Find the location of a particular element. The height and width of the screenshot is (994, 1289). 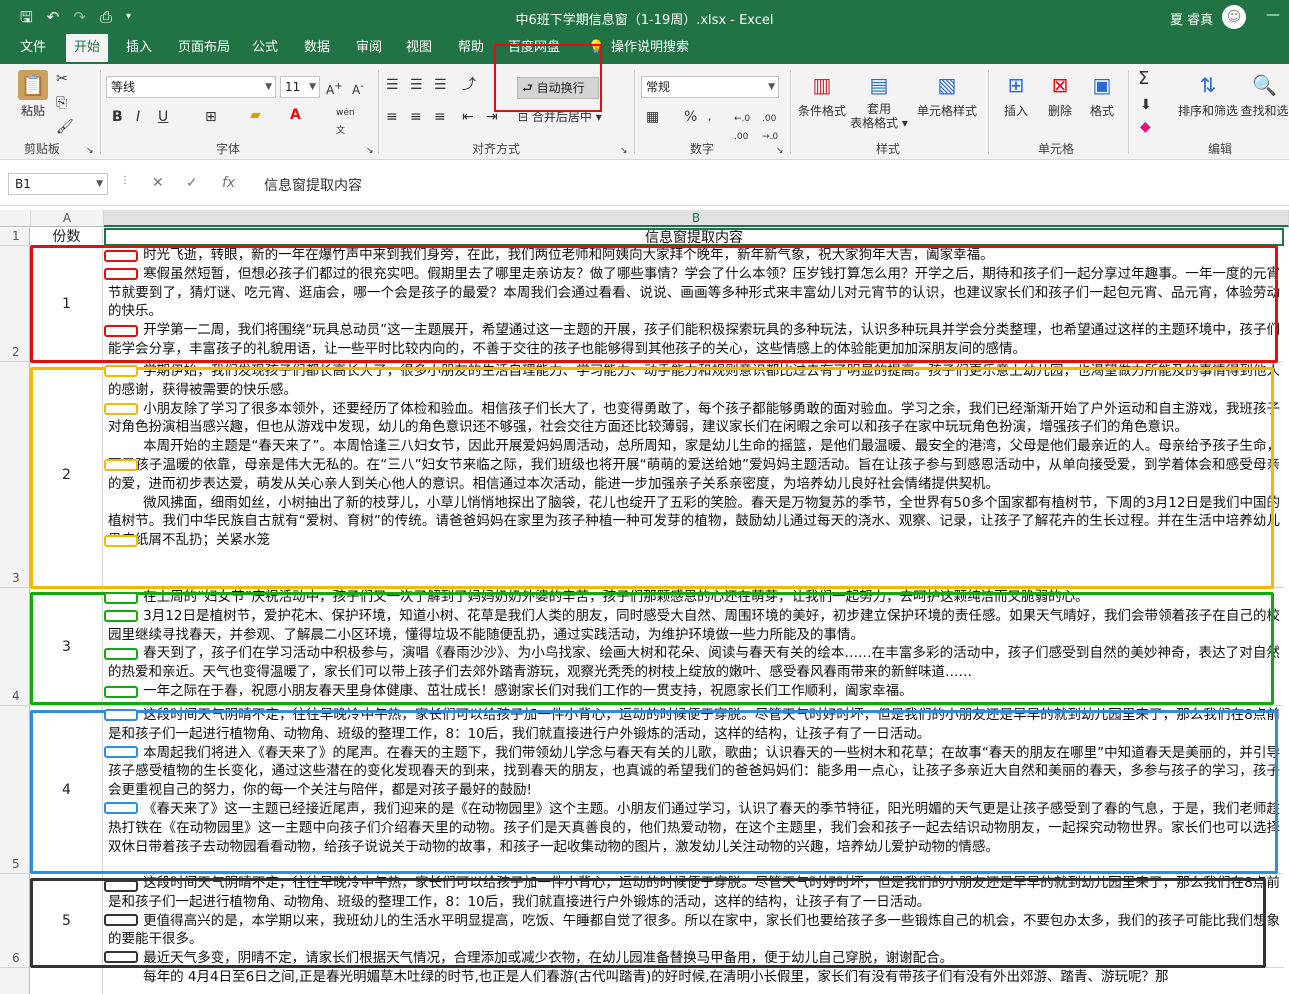

orientation-icon: ⤴ is located at coordinates (469, 85).